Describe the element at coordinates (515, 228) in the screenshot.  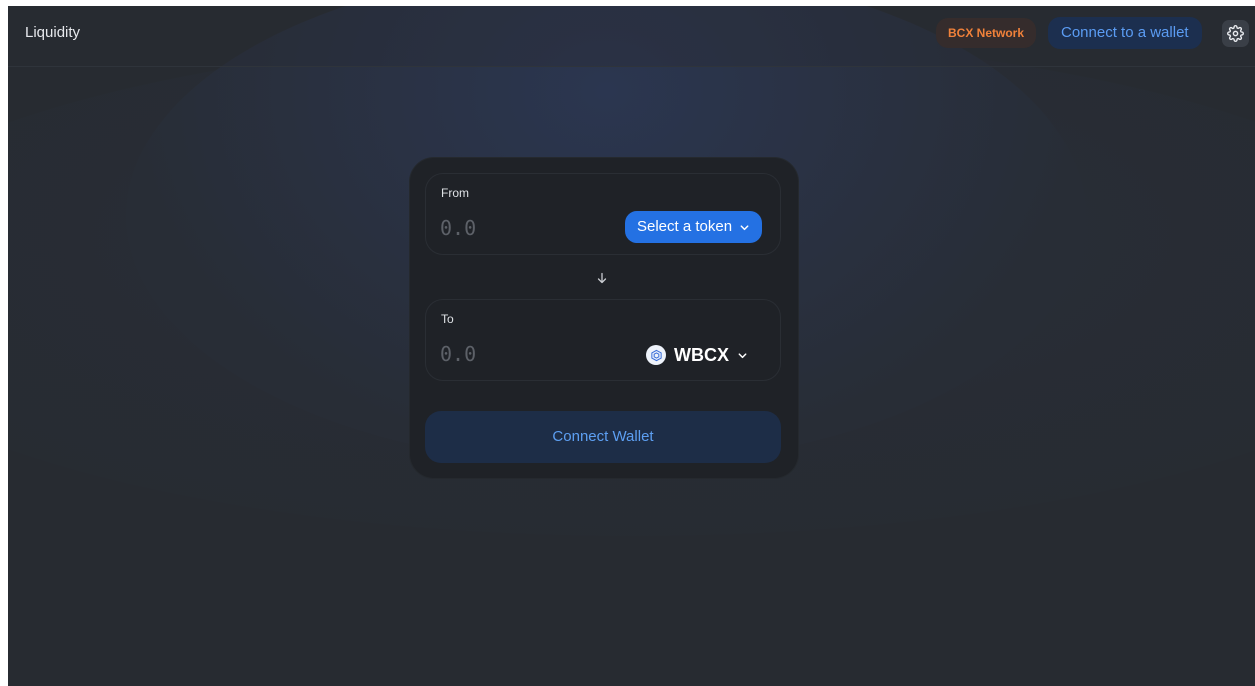
I see `from-amount-input` at that location.